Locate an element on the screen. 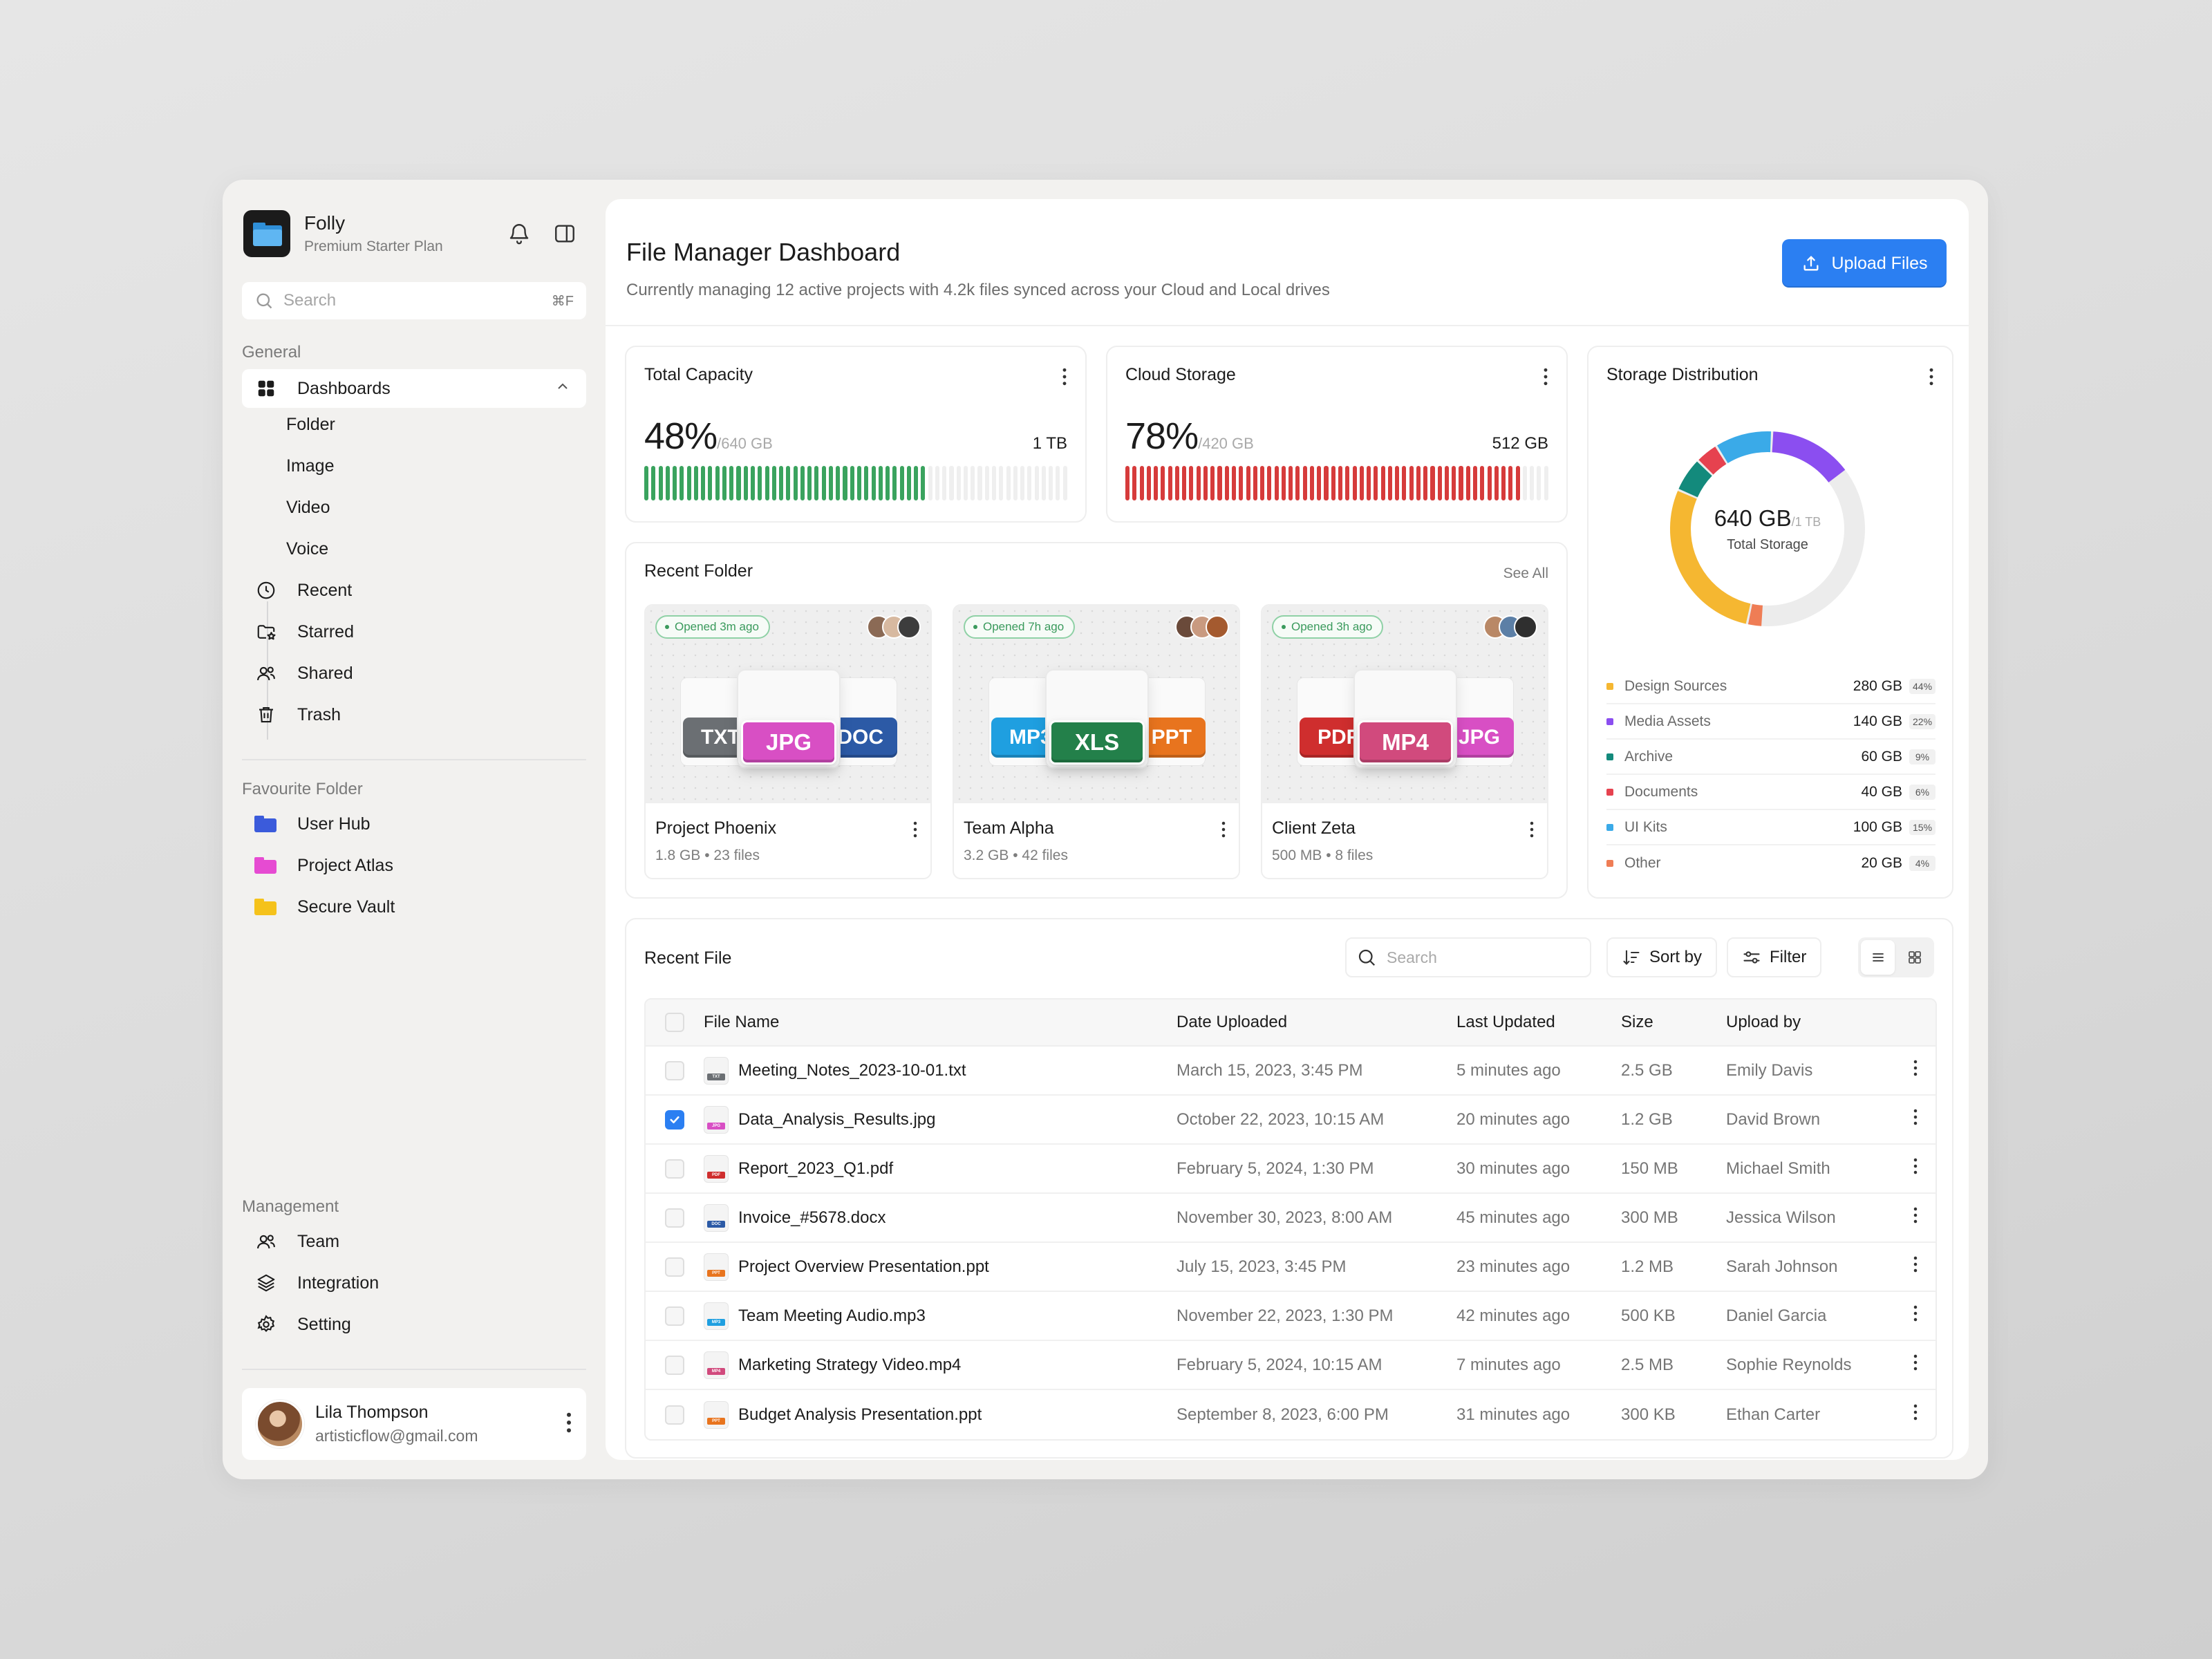  legend-percent: 6% is located at coordinates (1923, 792).